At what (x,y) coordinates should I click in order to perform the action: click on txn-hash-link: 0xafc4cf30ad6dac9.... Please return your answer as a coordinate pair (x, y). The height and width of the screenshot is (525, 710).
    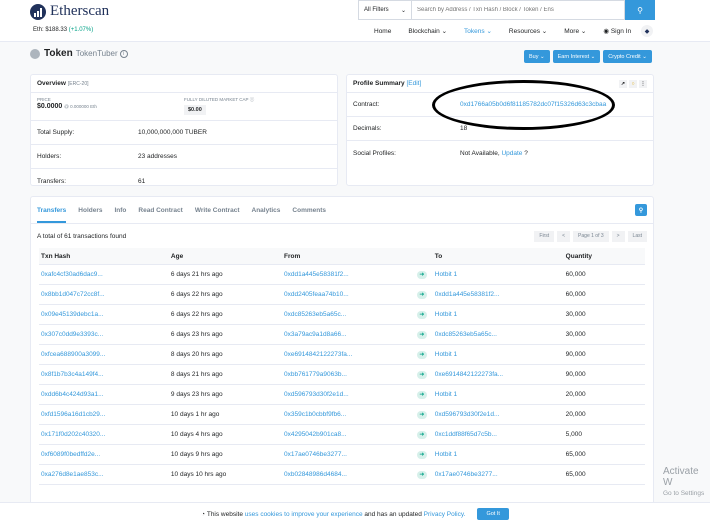
    Looking at the image, I should click on (72, 274).